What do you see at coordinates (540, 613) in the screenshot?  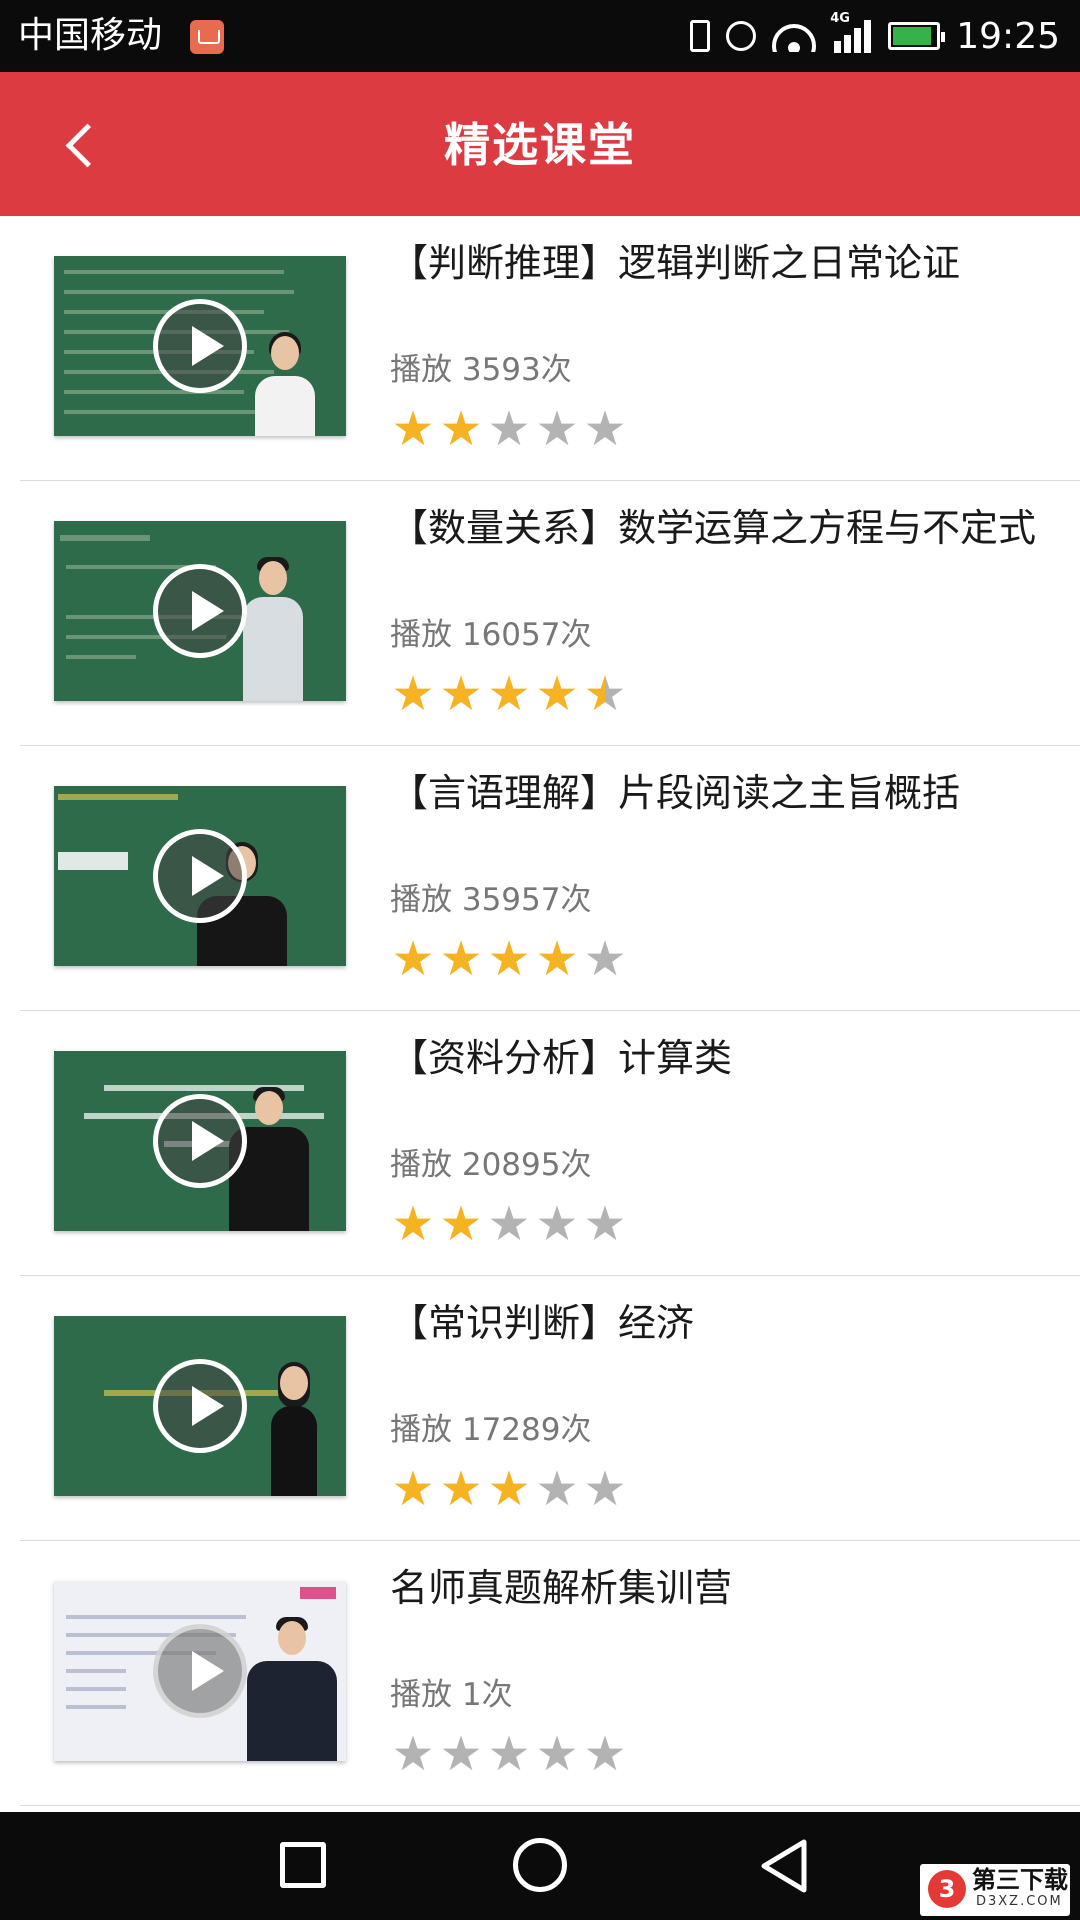 I see `course-list-item: 【数量关系】数学运算之方程与不定式 播放 16057次 ★ ★ ★ ★ ★` at bounding box center [540, 613].